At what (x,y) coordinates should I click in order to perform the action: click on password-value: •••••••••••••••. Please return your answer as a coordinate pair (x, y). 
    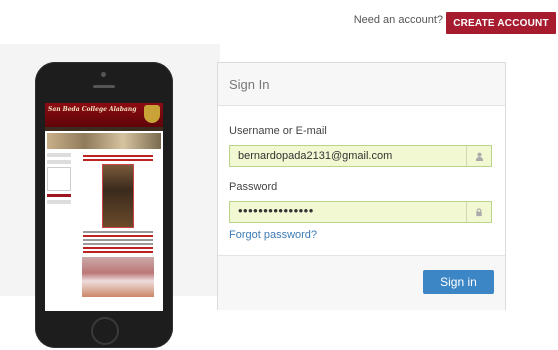
    Looking at the image, I should click on (276, 210).